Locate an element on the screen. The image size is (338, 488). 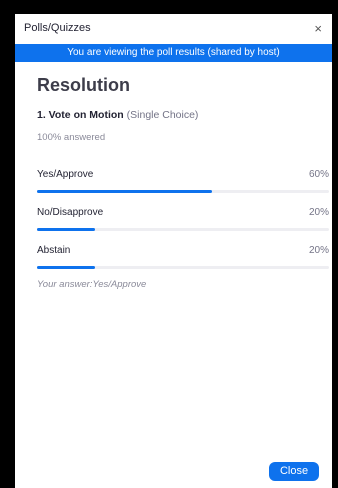
question: 1. Vote on Motion (Single Choice) is located at coordinates (117, 115).